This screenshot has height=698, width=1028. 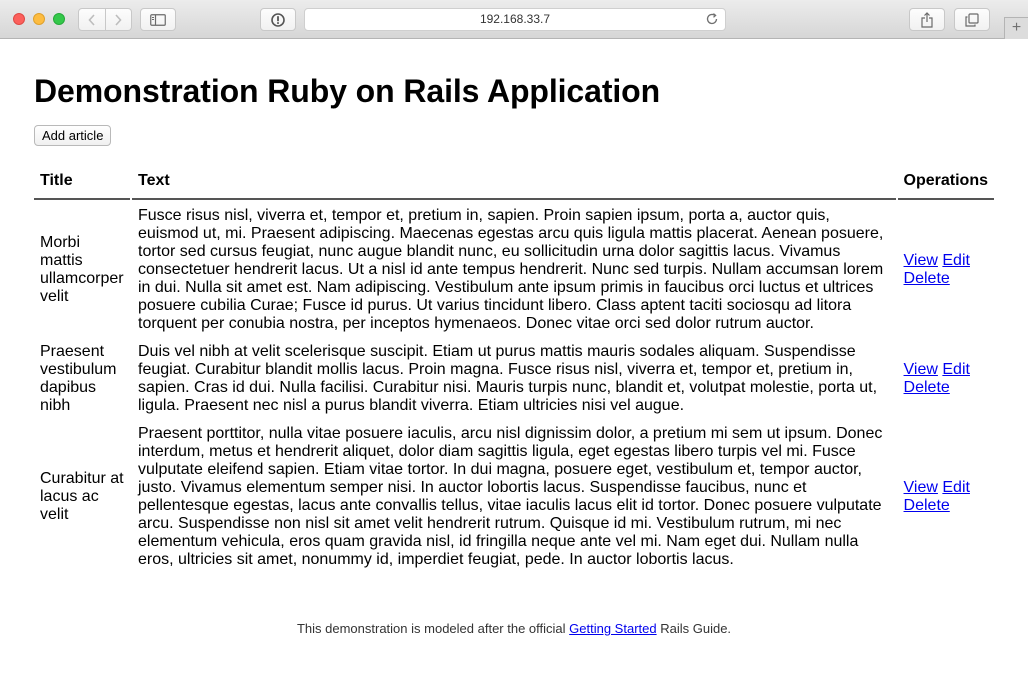 I want to click on address-text: 192.168.33.7, so click(x=515, y=19).